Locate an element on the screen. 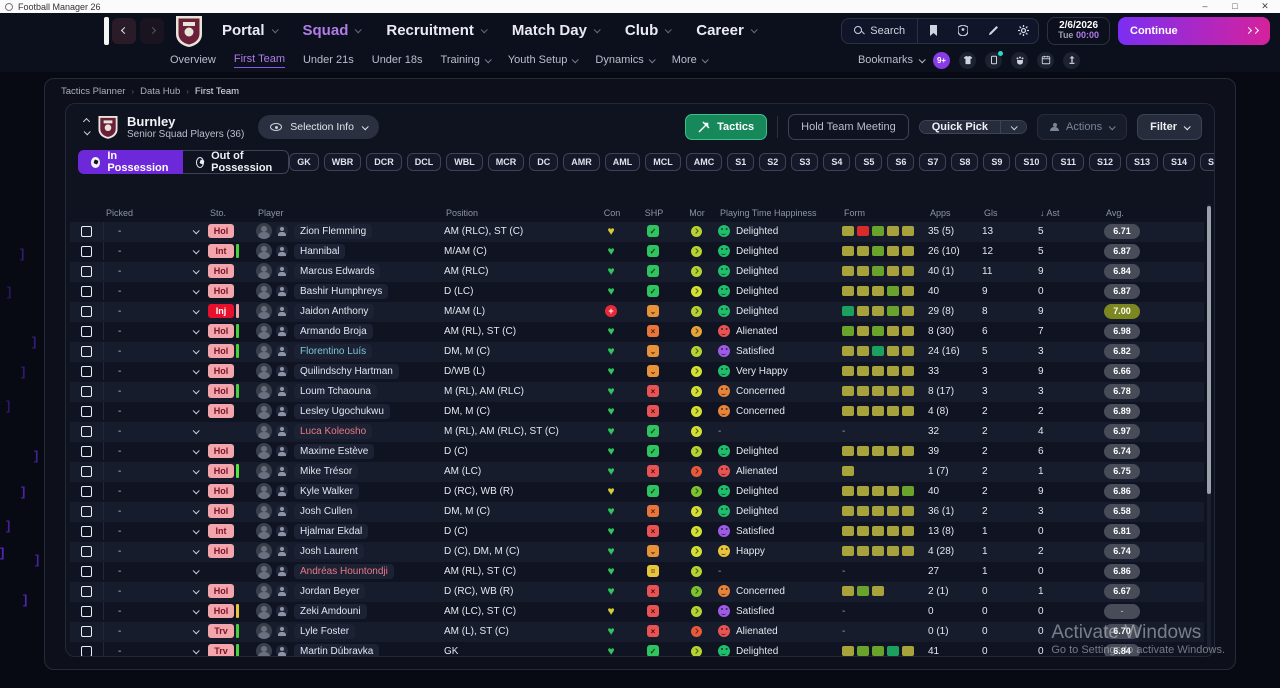  player-name: Josh Laurent is located at coordinates (329, 551).